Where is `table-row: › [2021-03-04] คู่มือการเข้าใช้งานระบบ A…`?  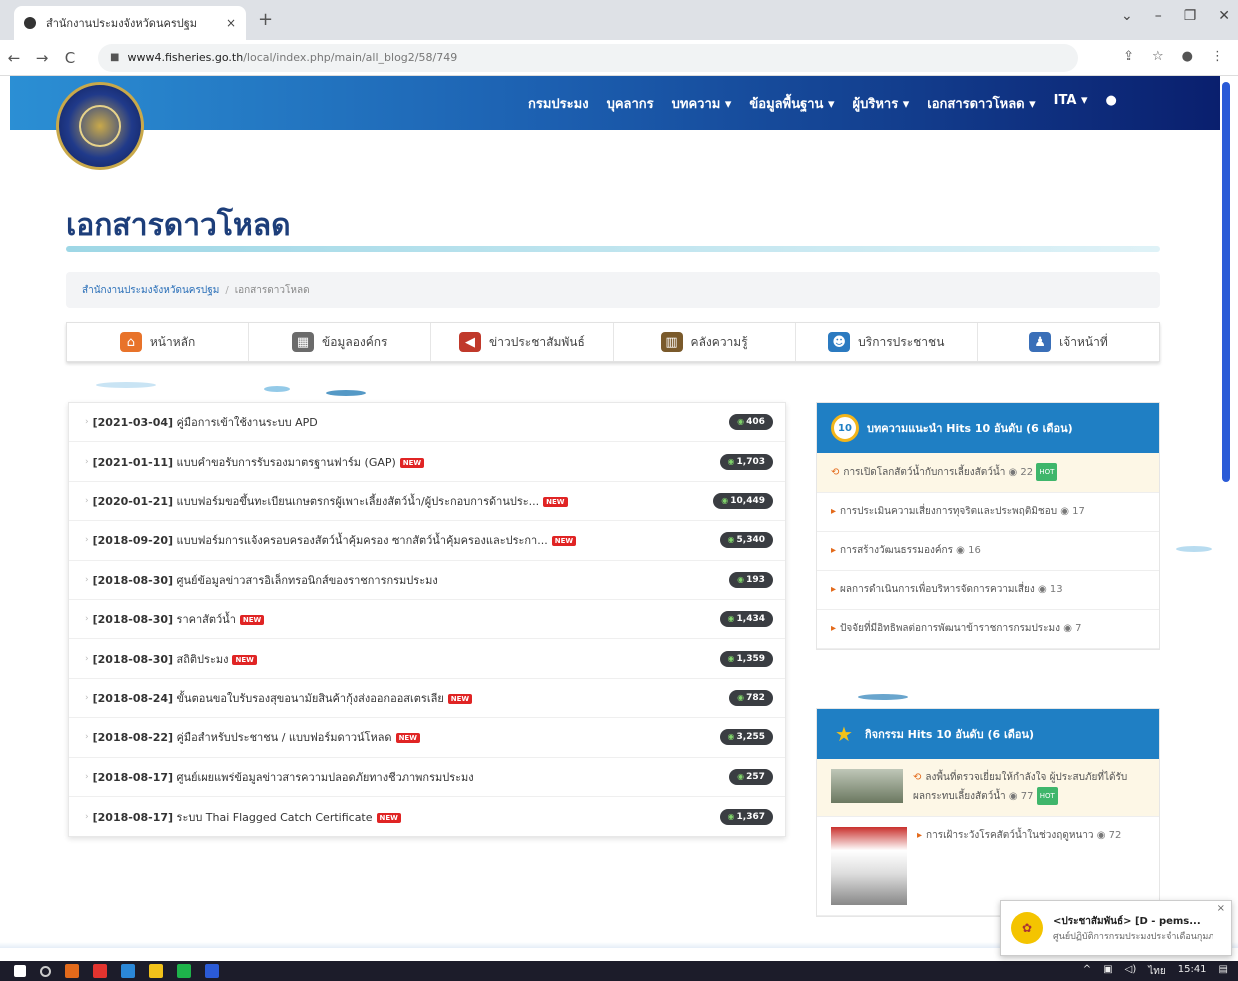
table-row: › [2021-03-04] คู่มือการเข้าใช้งานระบบ A… is located at coordinates (427, 423).